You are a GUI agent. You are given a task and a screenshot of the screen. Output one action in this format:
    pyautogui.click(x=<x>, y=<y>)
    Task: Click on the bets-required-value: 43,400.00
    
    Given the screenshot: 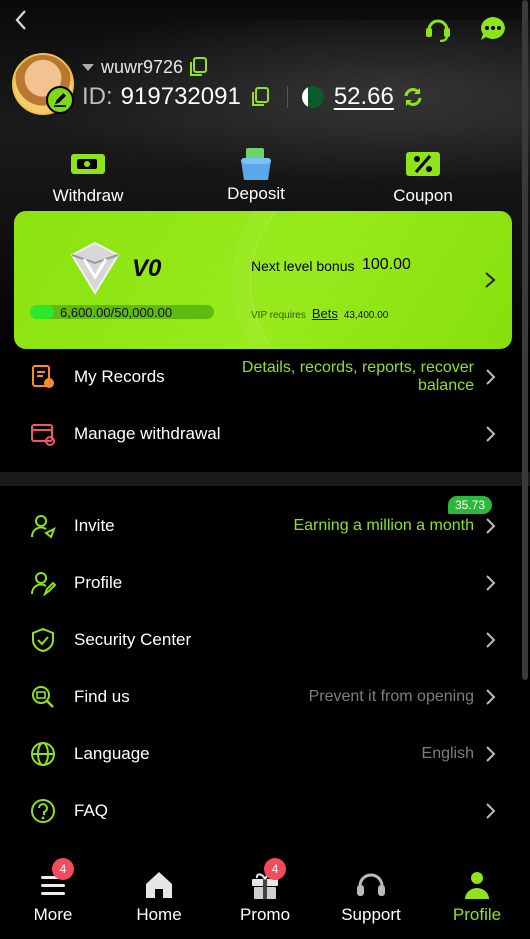 What is the action you would take?
    pyautogui.click(x=366, y=315)
    